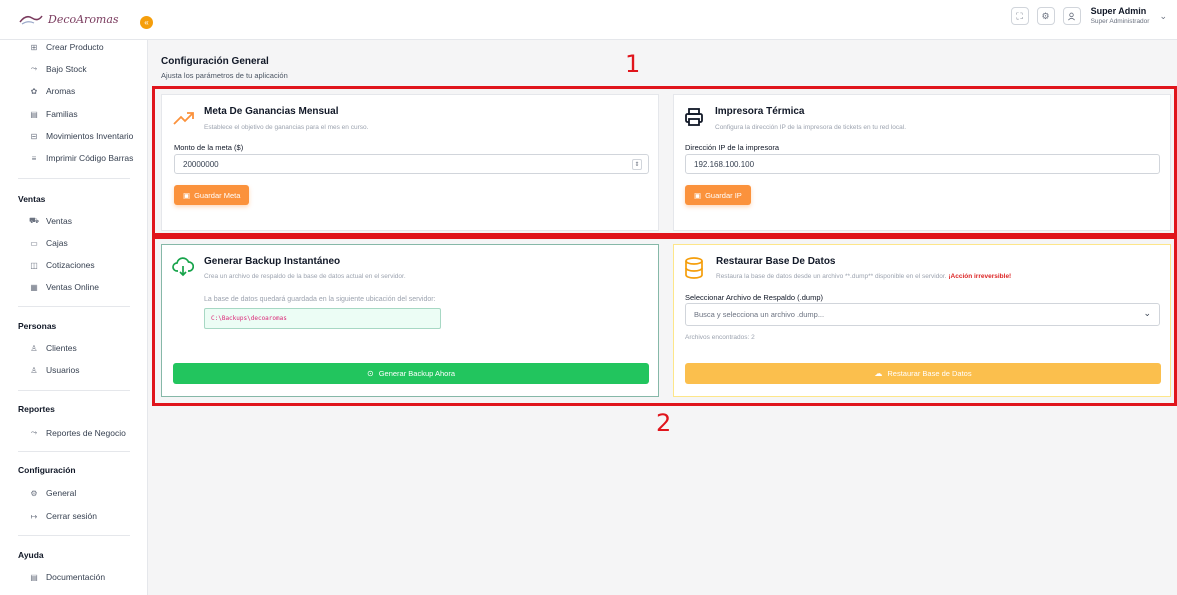  I want to click on flower-icon: ✿, so click(34, 91).